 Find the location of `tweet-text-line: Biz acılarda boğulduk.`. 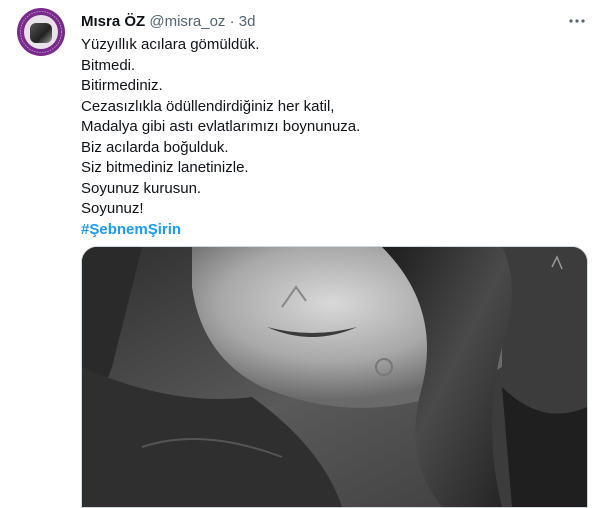

tweet-text-line: Biz acılarda boğulduk. is located at coordinates (155, 147).